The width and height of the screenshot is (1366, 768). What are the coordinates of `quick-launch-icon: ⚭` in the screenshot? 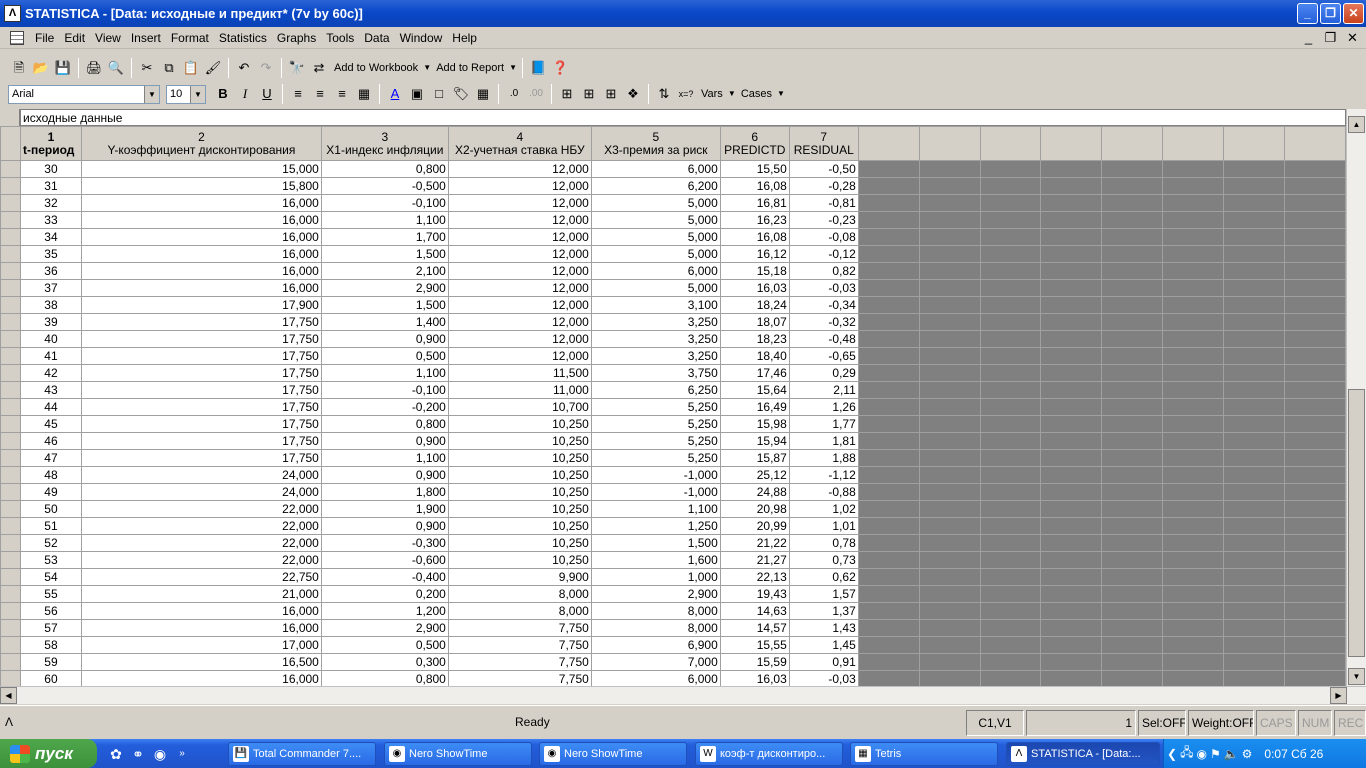 It's located at (138, 754).